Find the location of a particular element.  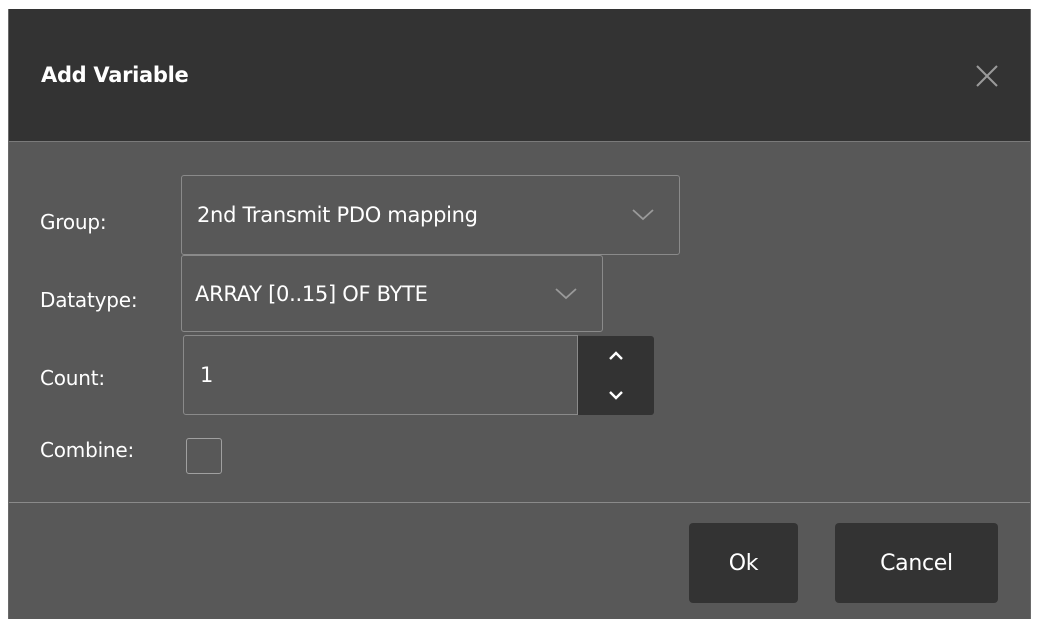

count-stepper is located at coordinates (616, 375).